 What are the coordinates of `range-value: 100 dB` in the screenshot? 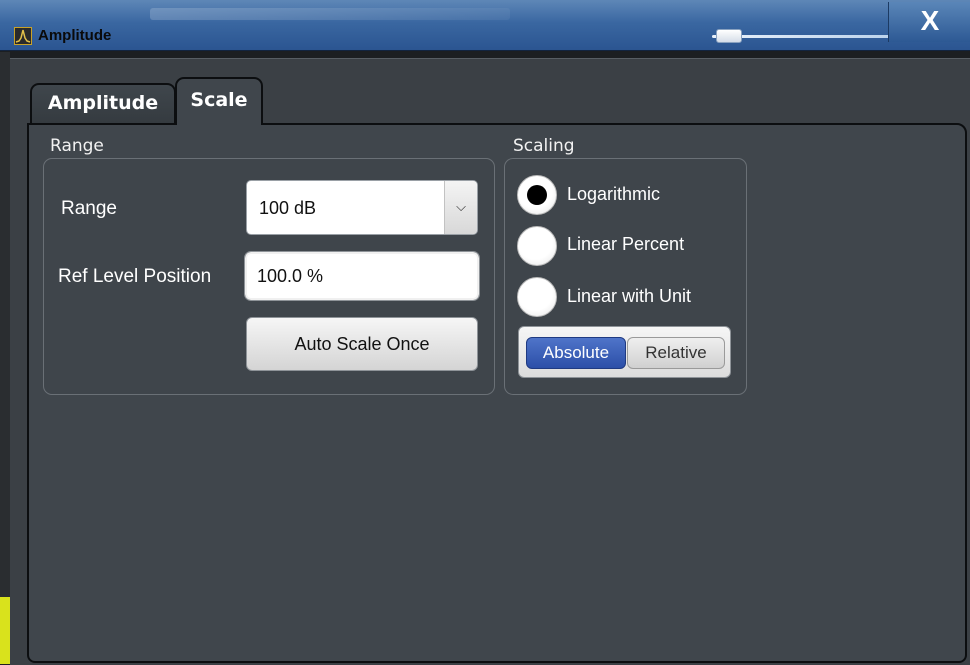 It's located at (288, 208).